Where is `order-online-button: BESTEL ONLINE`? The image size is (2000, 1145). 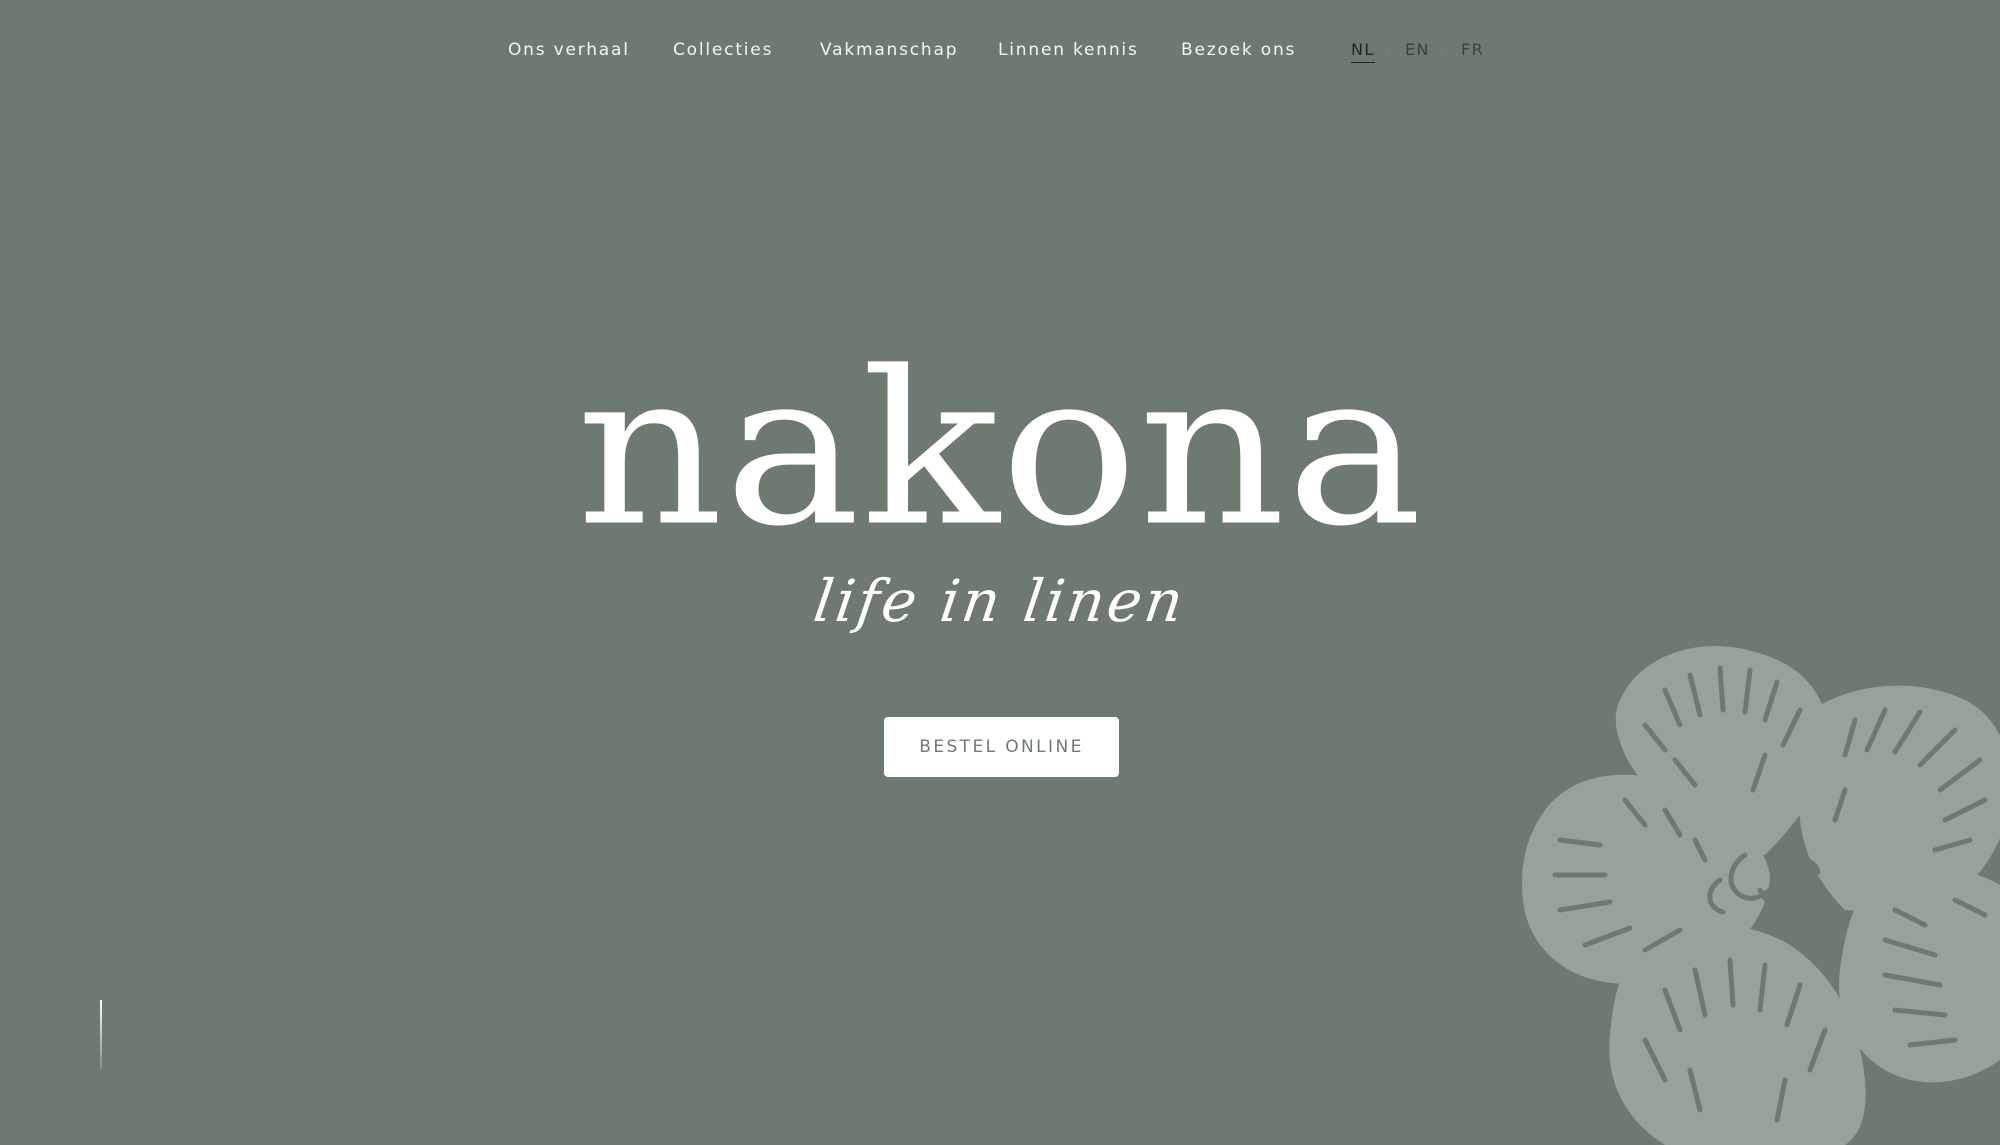
order-online-button: BESTEL ONLINE is located at coordinates (1001, 747).